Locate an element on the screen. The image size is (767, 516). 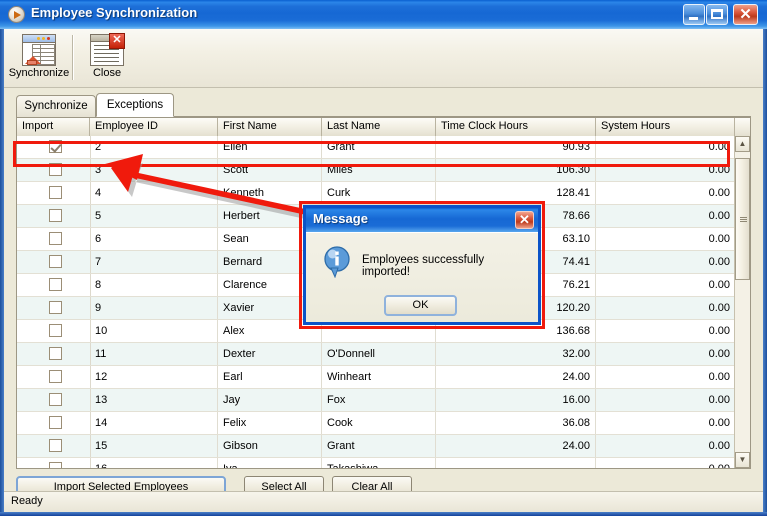
table-cell-last: Fox is located at coordinates (379, 400).